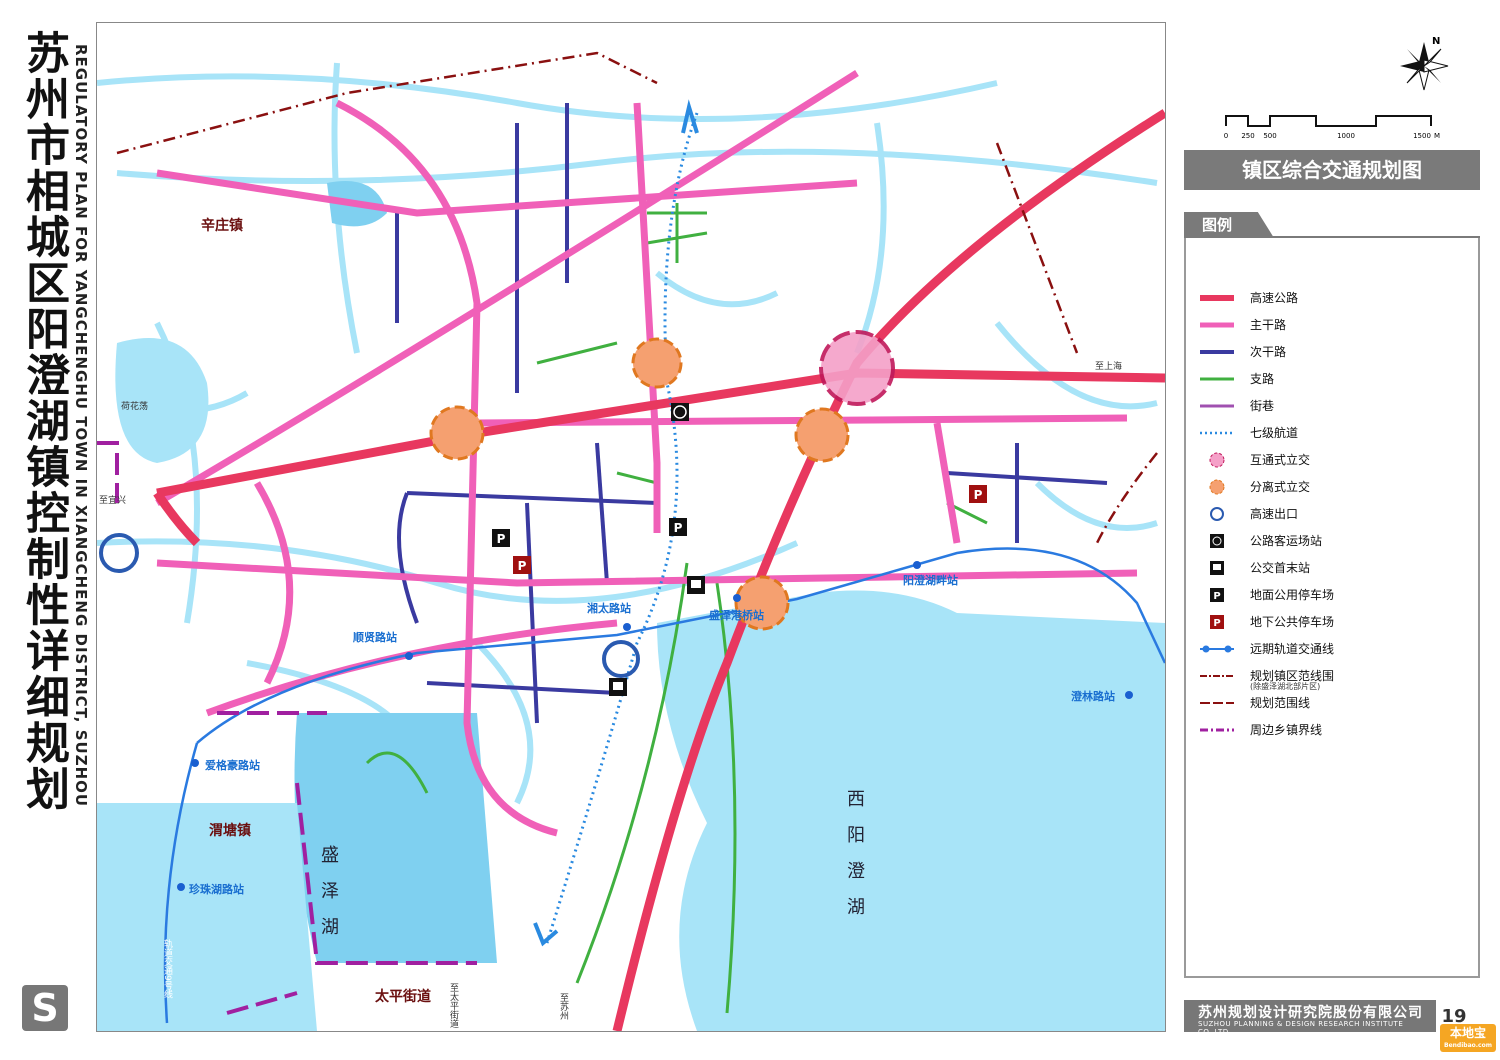 The height and width of the screenshot is (1060, 1500). What do you see at coordinates (1280, 703) in the screenshot?
I see `legend-label: 规划范围线` at bounding box center [1280, 703].